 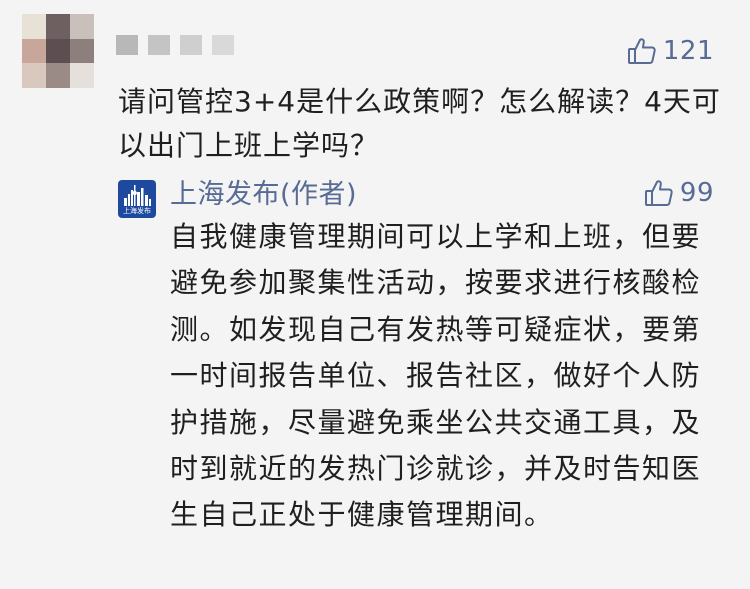 What do you see at coordinates (58, 51) in the screenshot?
I see `avatar` at bounding box center [58, 51].